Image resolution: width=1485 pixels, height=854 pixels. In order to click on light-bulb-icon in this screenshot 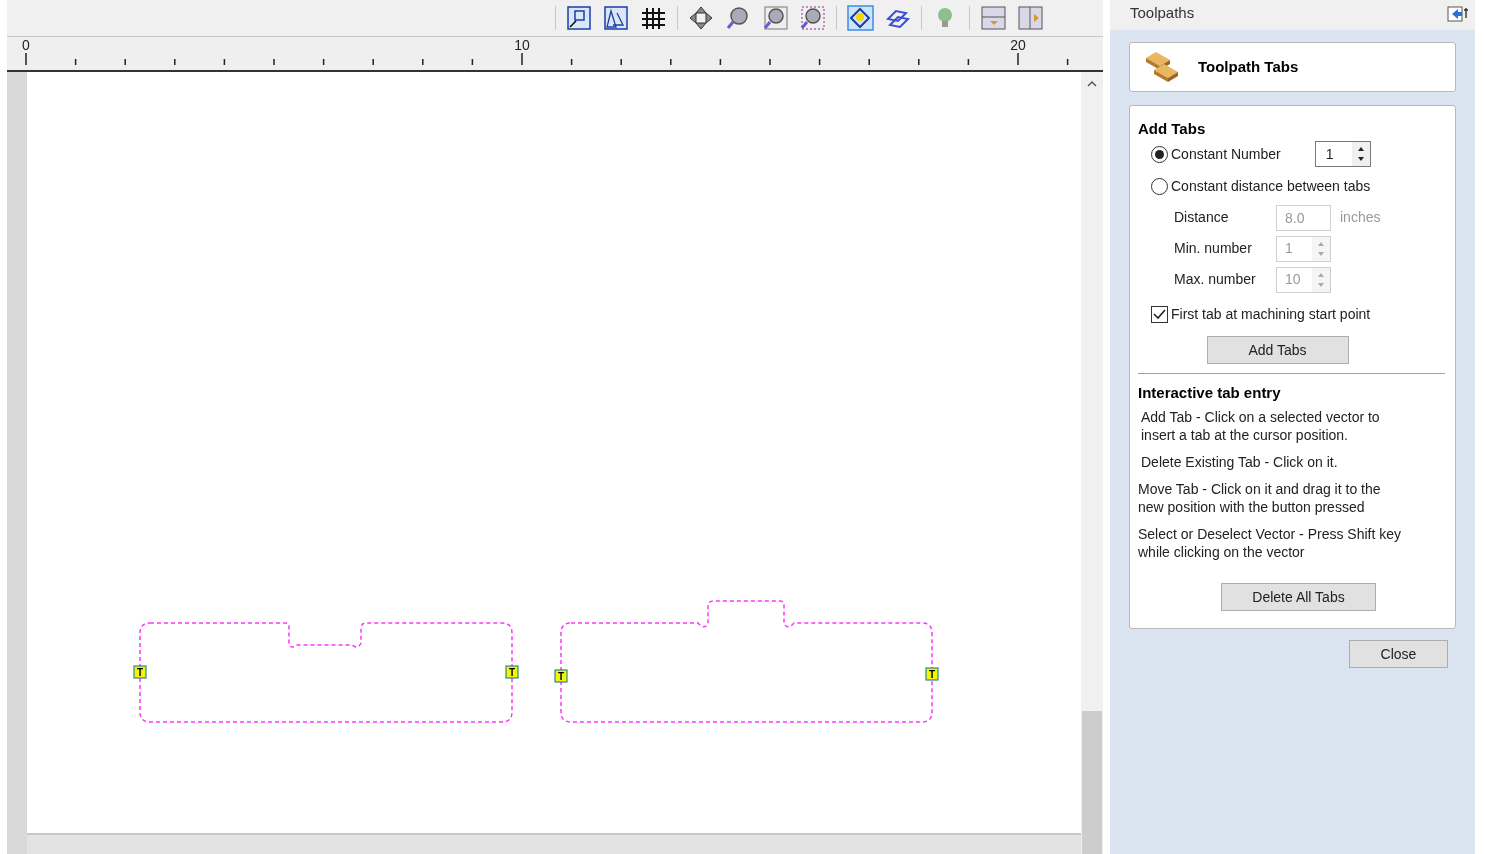, I will do `click(860, 18)`.